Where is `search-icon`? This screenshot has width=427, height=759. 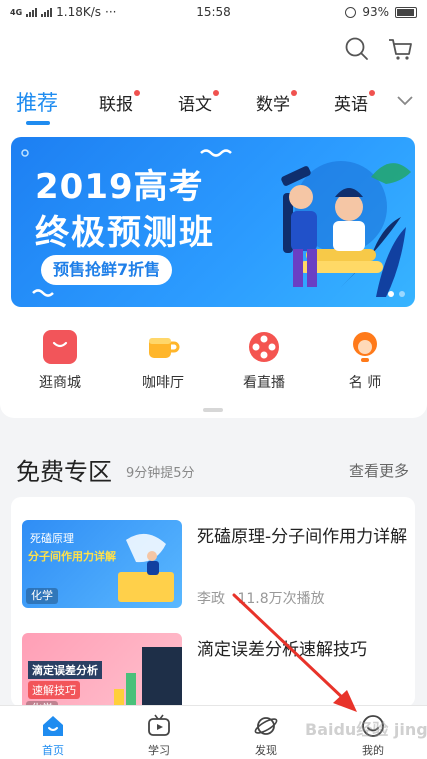 search-icon is located at coordinates (357, 49).